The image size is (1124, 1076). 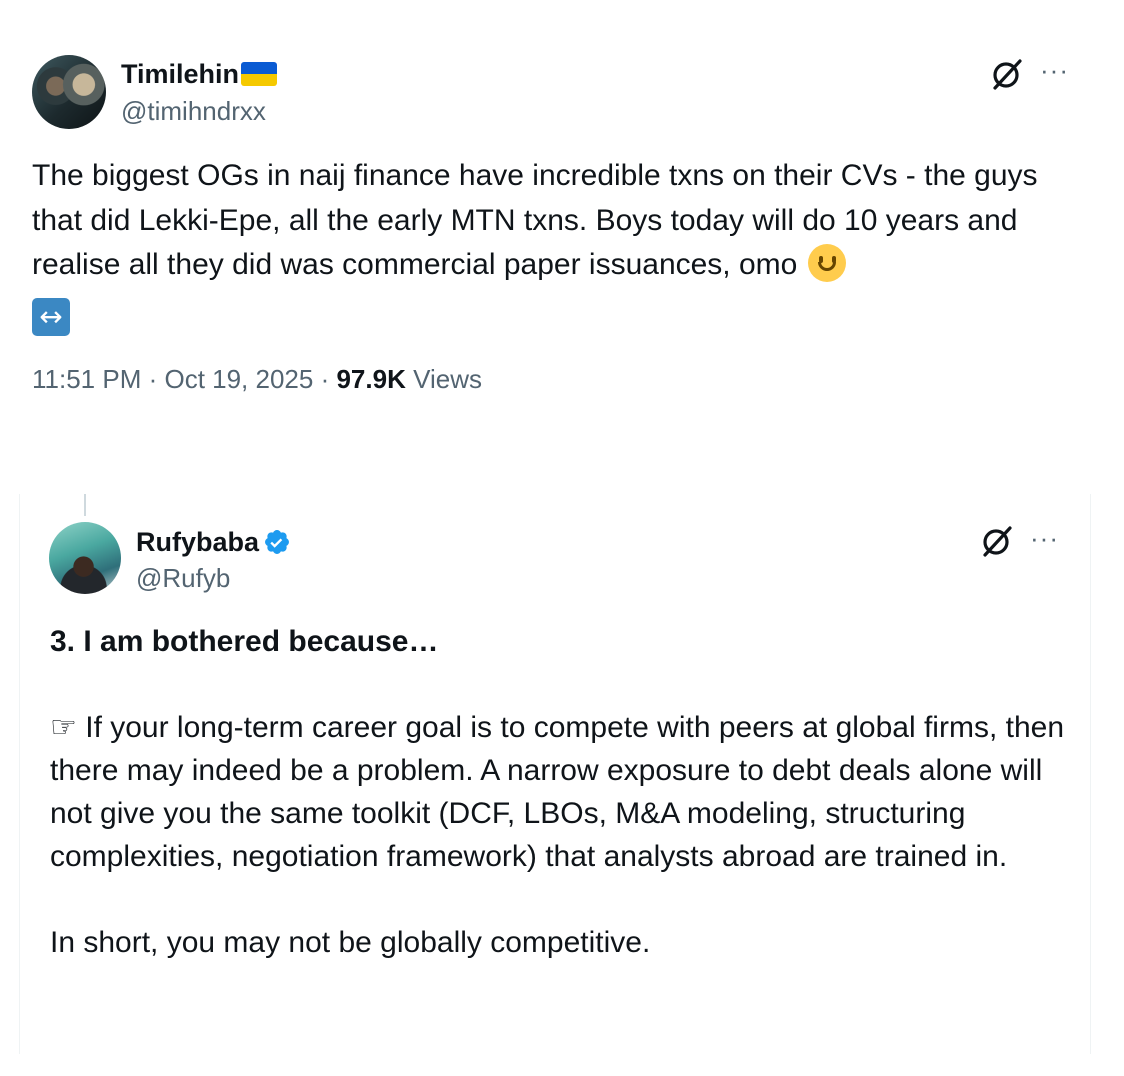 I want to click on tweet-metadata: 11:51 PM · Oct 19, 2025 · 97.9K Views, so click(x=257, y=379).